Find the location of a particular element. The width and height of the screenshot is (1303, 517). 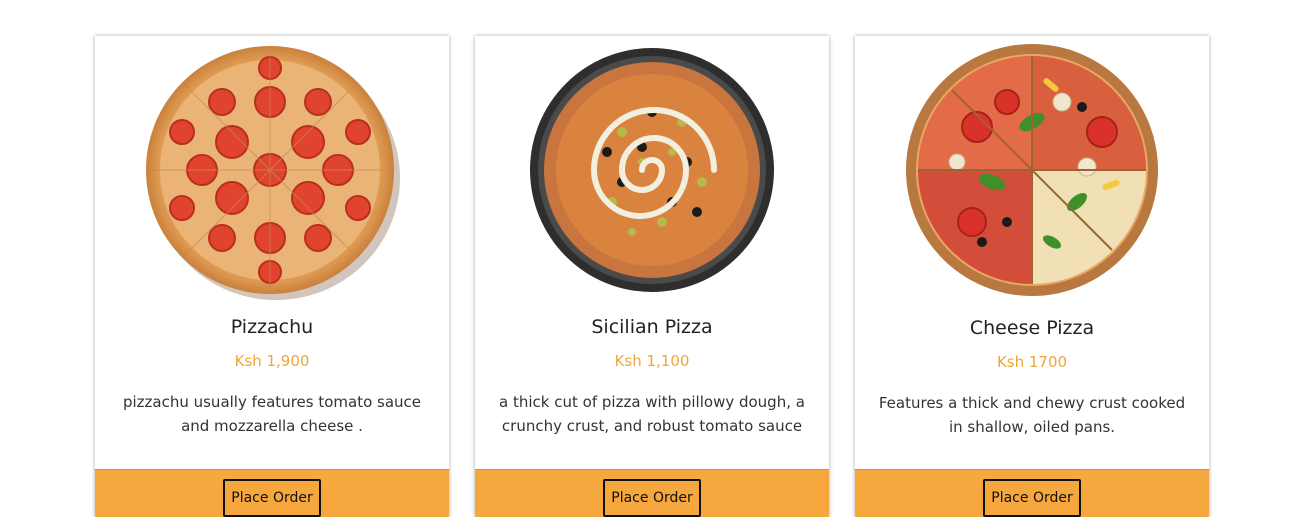

pizza-title: Cheese Pizza is located at coordinates (1032, 328).